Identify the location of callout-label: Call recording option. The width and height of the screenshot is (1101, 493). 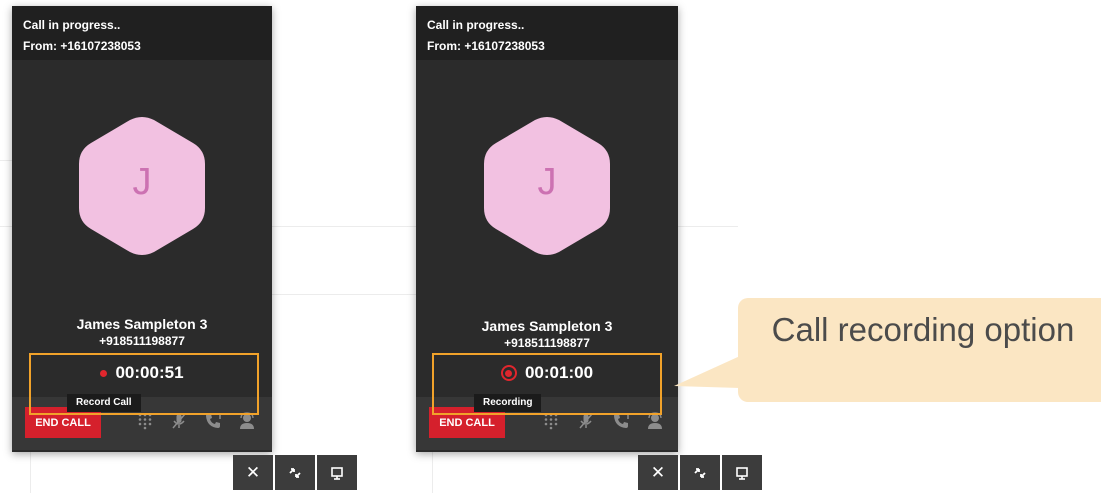
(923, 329).